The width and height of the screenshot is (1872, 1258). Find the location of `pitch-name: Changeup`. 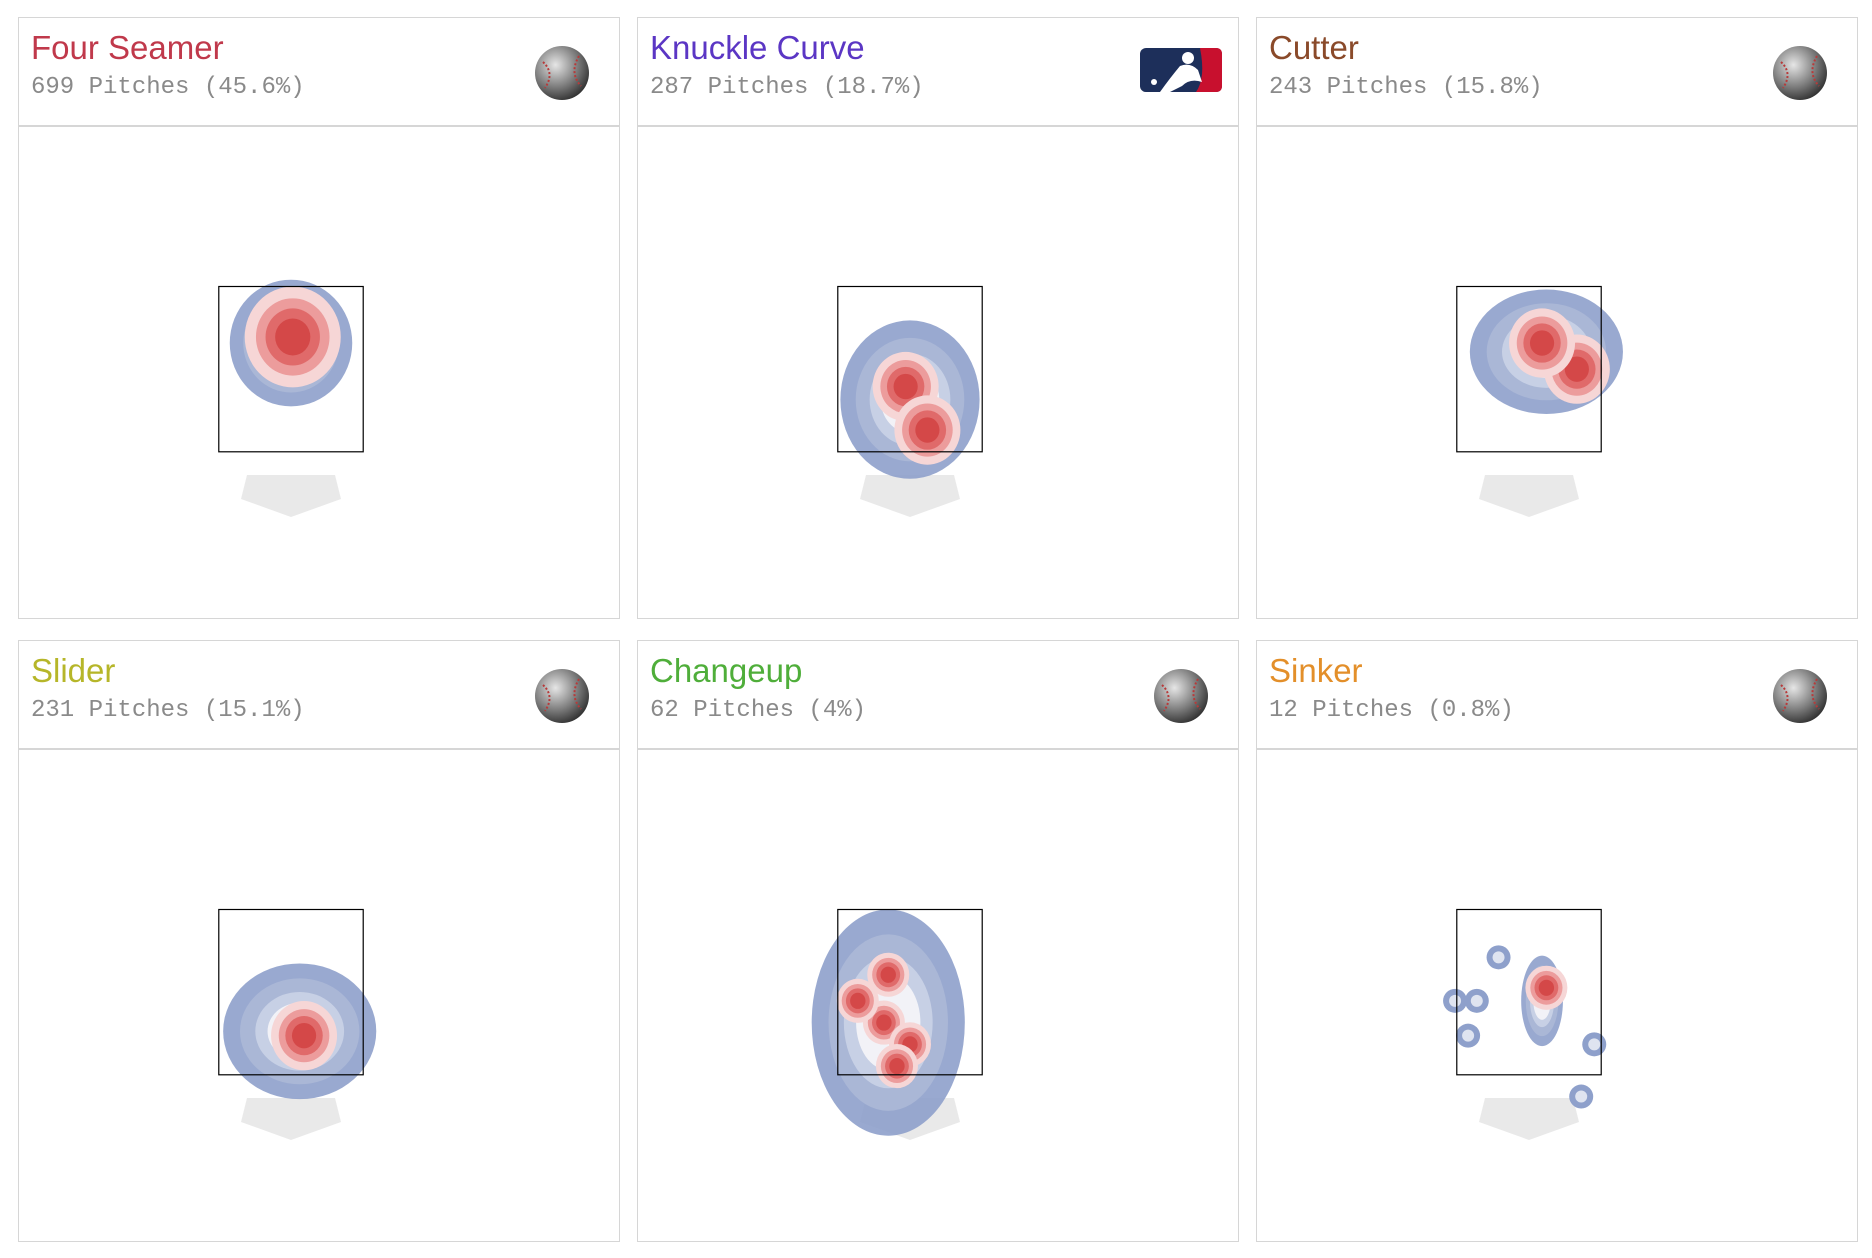

pitch-name: Changeup is located at coordinates (726, 670).